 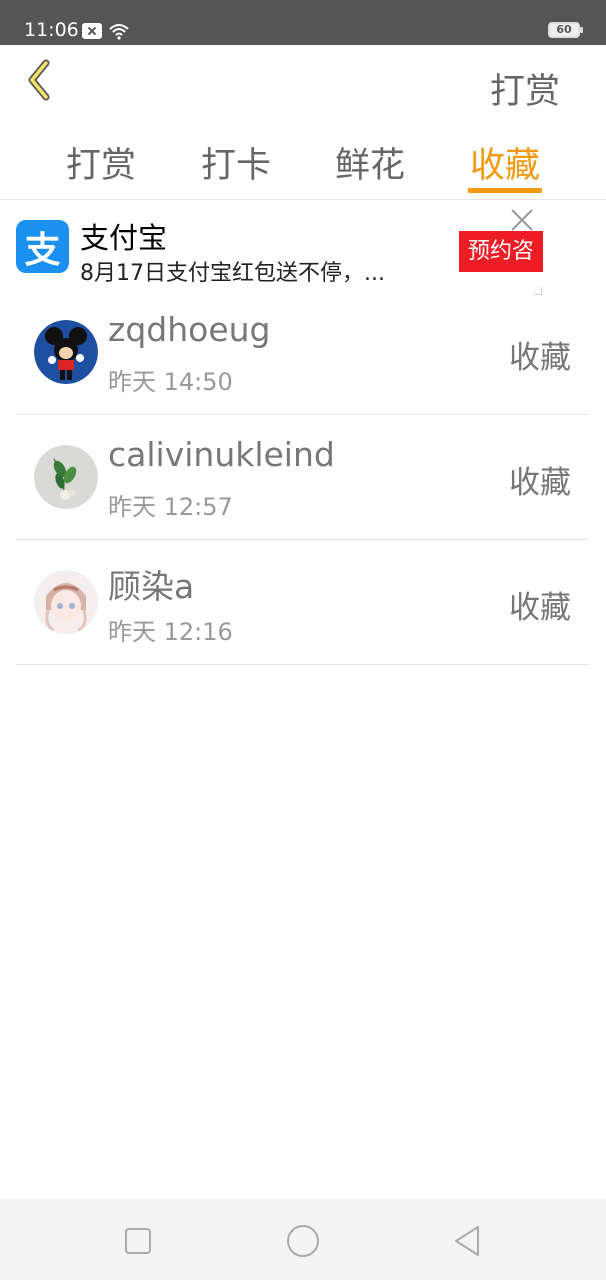 I want to click on alipay-logo: 支, so click(x=42, y=246).